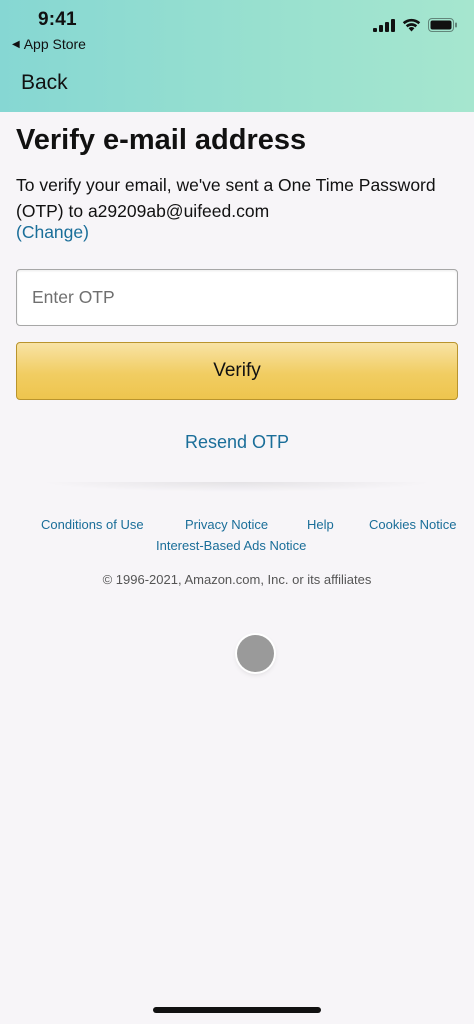 Image resolution: width=474 pixels, height=1024 pixels. I want to click on section-divider, so click(237, 487).